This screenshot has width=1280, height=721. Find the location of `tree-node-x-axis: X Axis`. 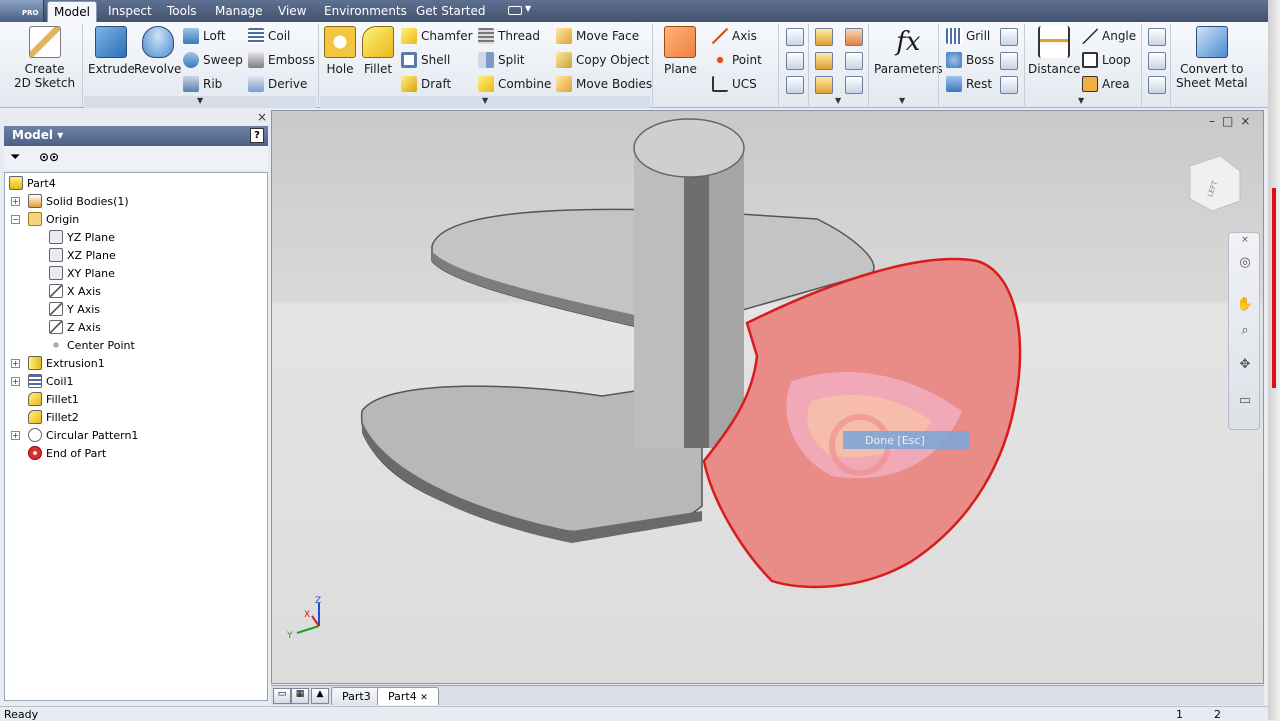

tree-node-x-axis: X Axis is located at coordinates (75, 291).